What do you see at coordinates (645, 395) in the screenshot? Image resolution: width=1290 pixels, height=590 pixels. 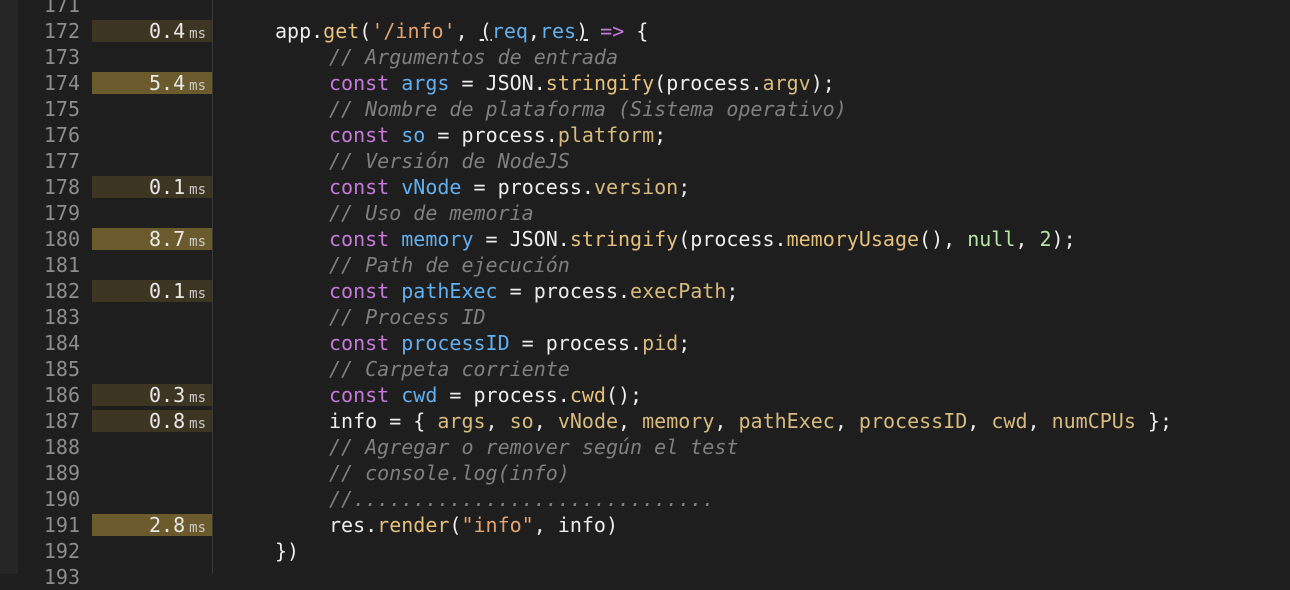 I see `code-line: 186 0.3 ms const cwd = process.cwd();` at bounding box center [645, 395].